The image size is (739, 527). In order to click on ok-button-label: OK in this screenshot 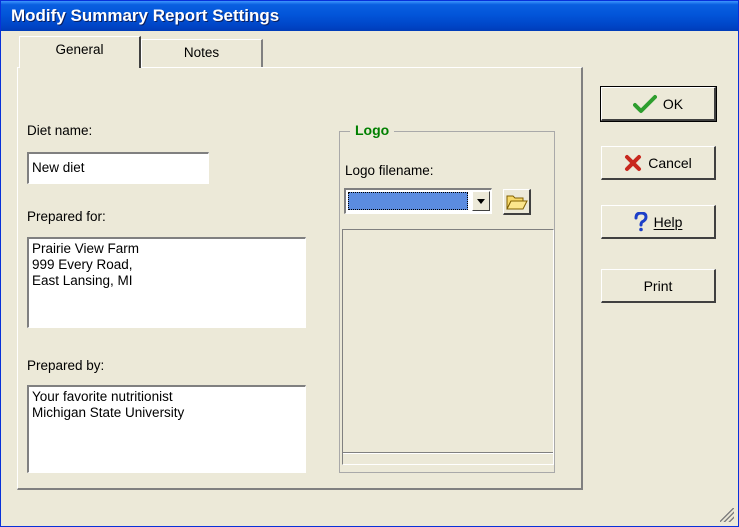, I will do `click(673, 103)`.